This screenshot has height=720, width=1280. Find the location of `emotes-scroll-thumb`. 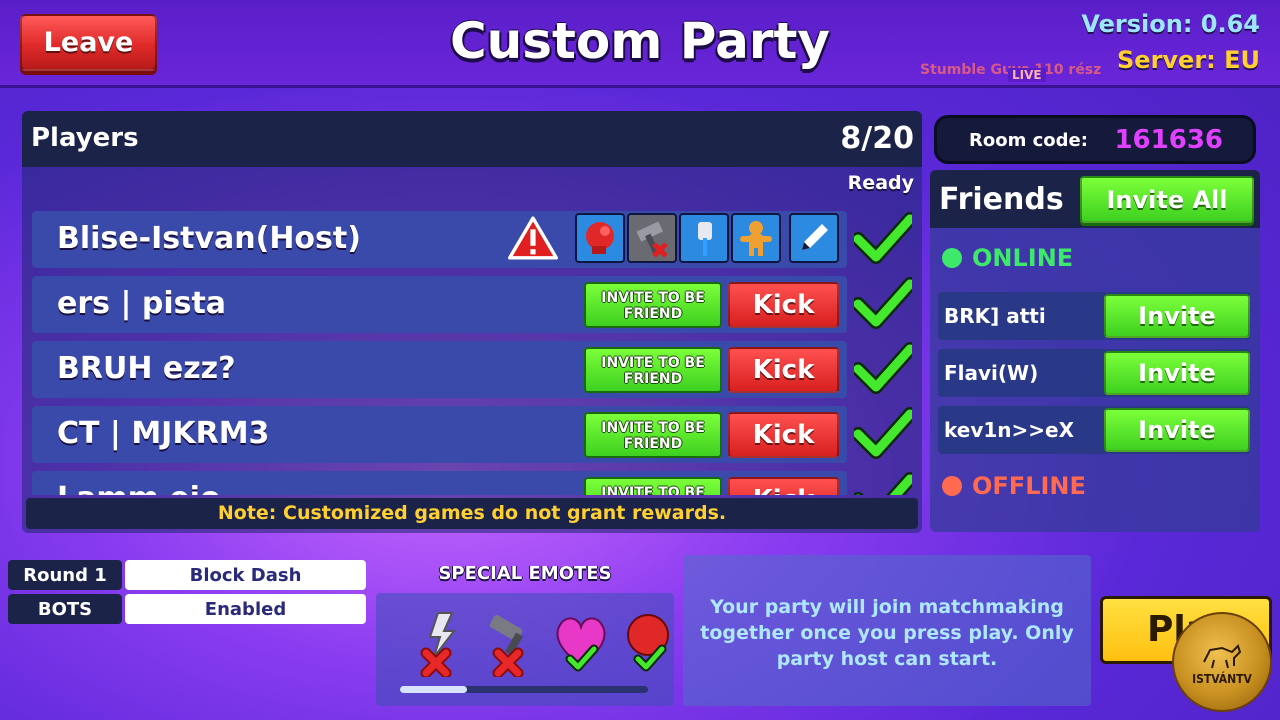

emotes-scroll-thumb is located at coordinates (433, 689).